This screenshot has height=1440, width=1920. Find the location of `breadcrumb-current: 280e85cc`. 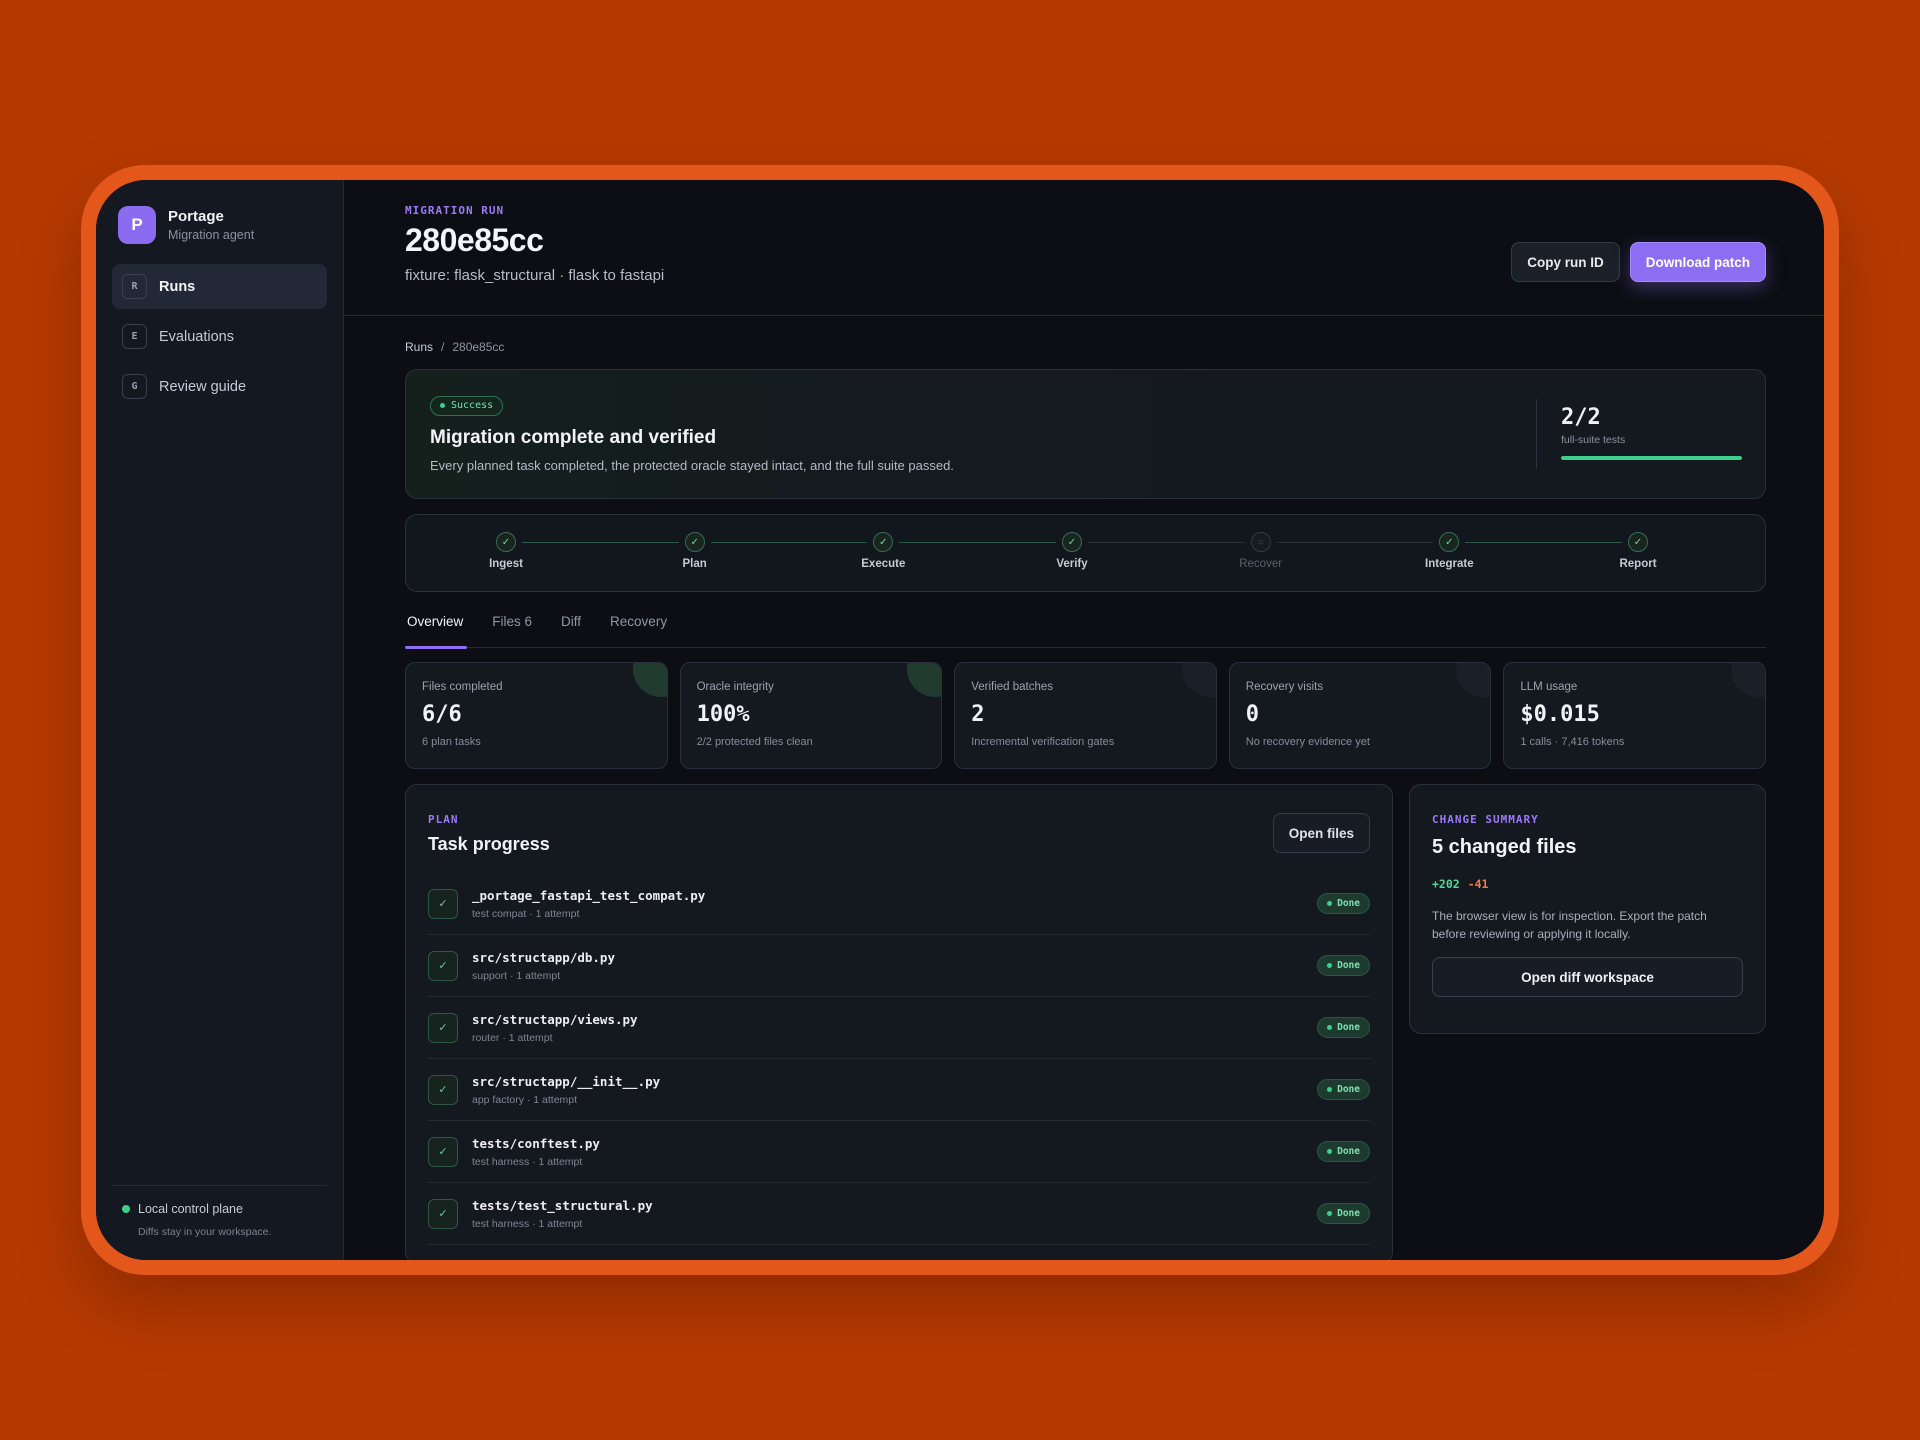

breadcrumb-current: 280e85cc is located at coordinates (478, 347).